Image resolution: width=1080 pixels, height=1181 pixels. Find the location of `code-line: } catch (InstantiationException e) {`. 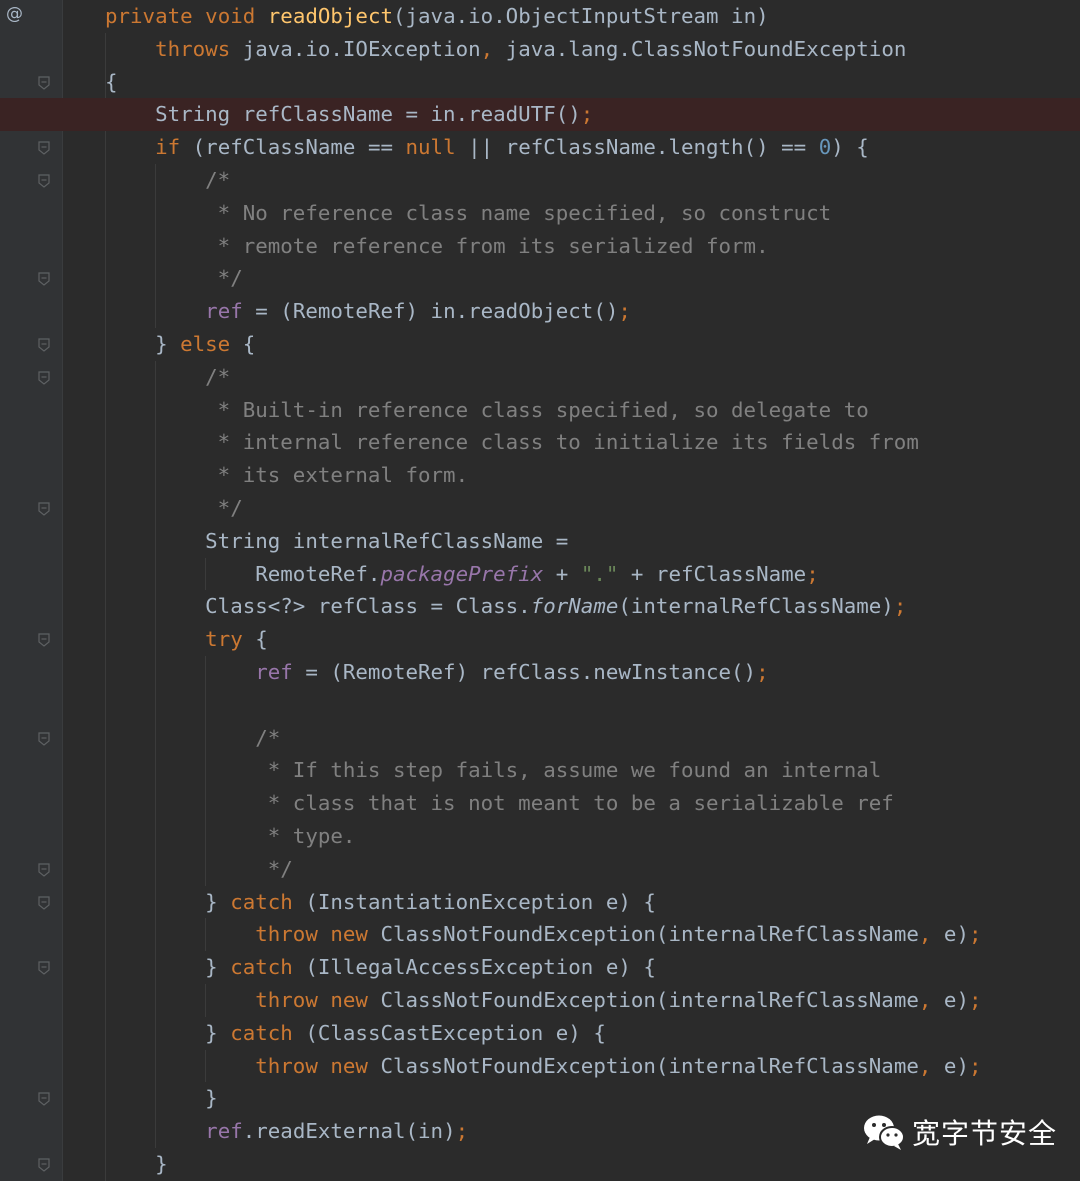

code-line: } catch (InstantiationException e) { is located at coordinates (540, 902).